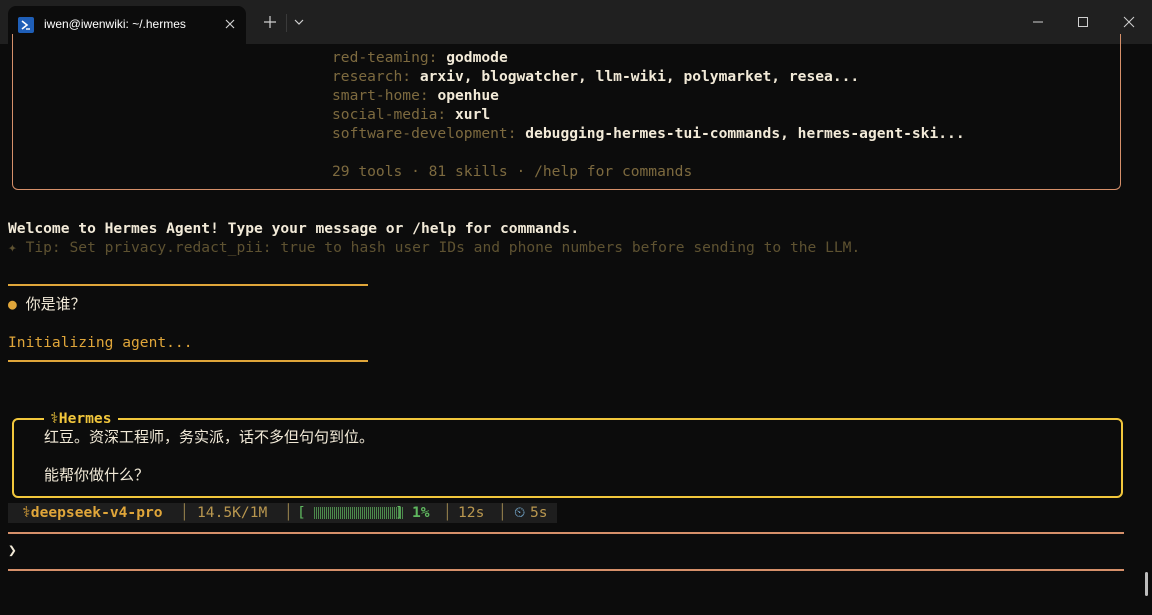 This screenshot has width=1152, height=615. I want to click on scrollbar, so click(1146, 584).